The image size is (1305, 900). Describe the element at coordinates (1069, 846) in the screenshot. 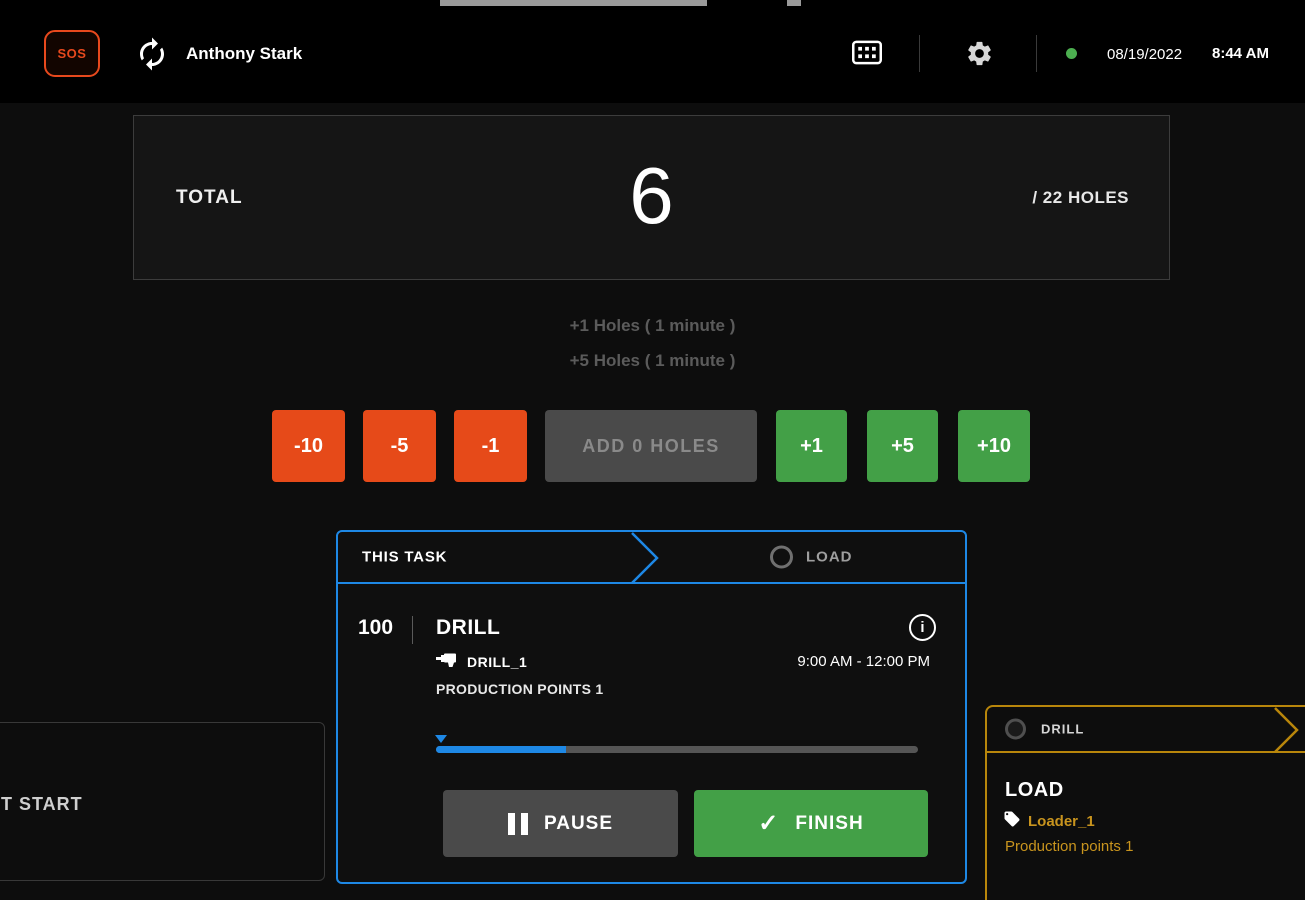

I see `next-card-production-points: Production points 1` at that location.